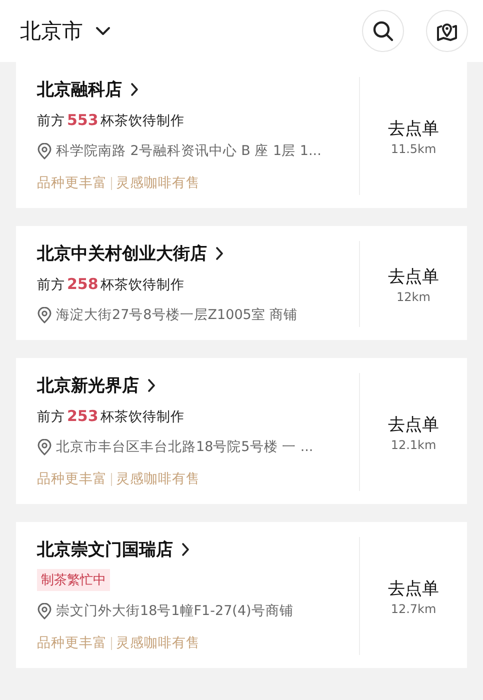 This screenshot has height=700, width=483. Describe the element at coordinates (111, 284) in the screenshot. I see `queue-status: 前方 258 杯茶饮待制作` at that location.